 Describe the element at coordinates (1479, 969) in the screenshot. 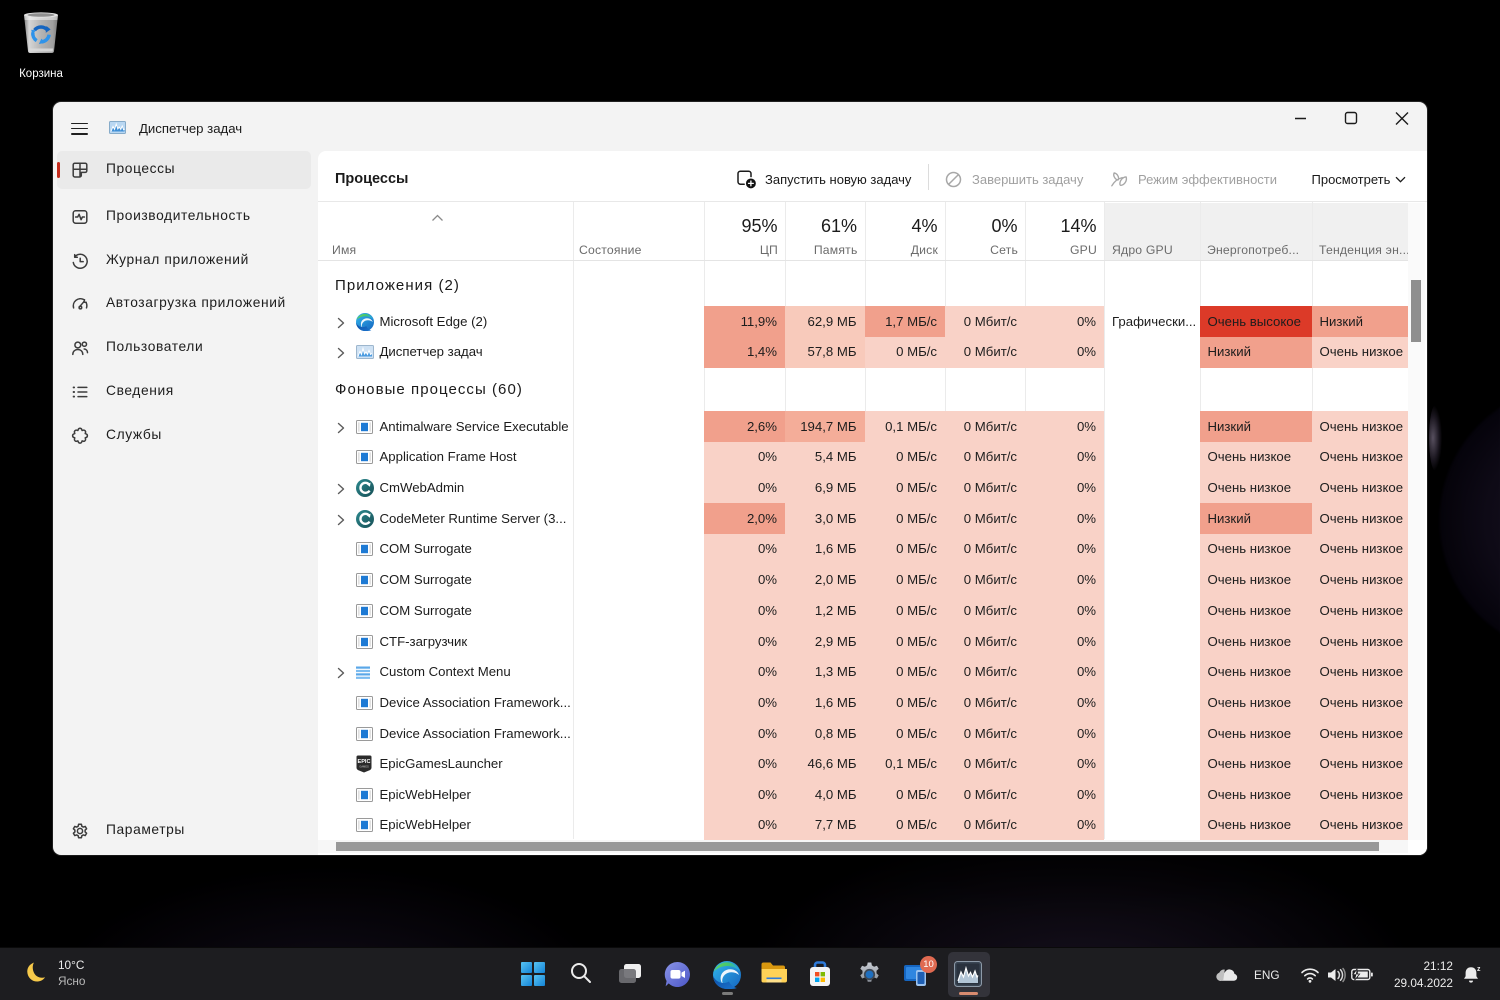

I see `svg-text: z` at that location.